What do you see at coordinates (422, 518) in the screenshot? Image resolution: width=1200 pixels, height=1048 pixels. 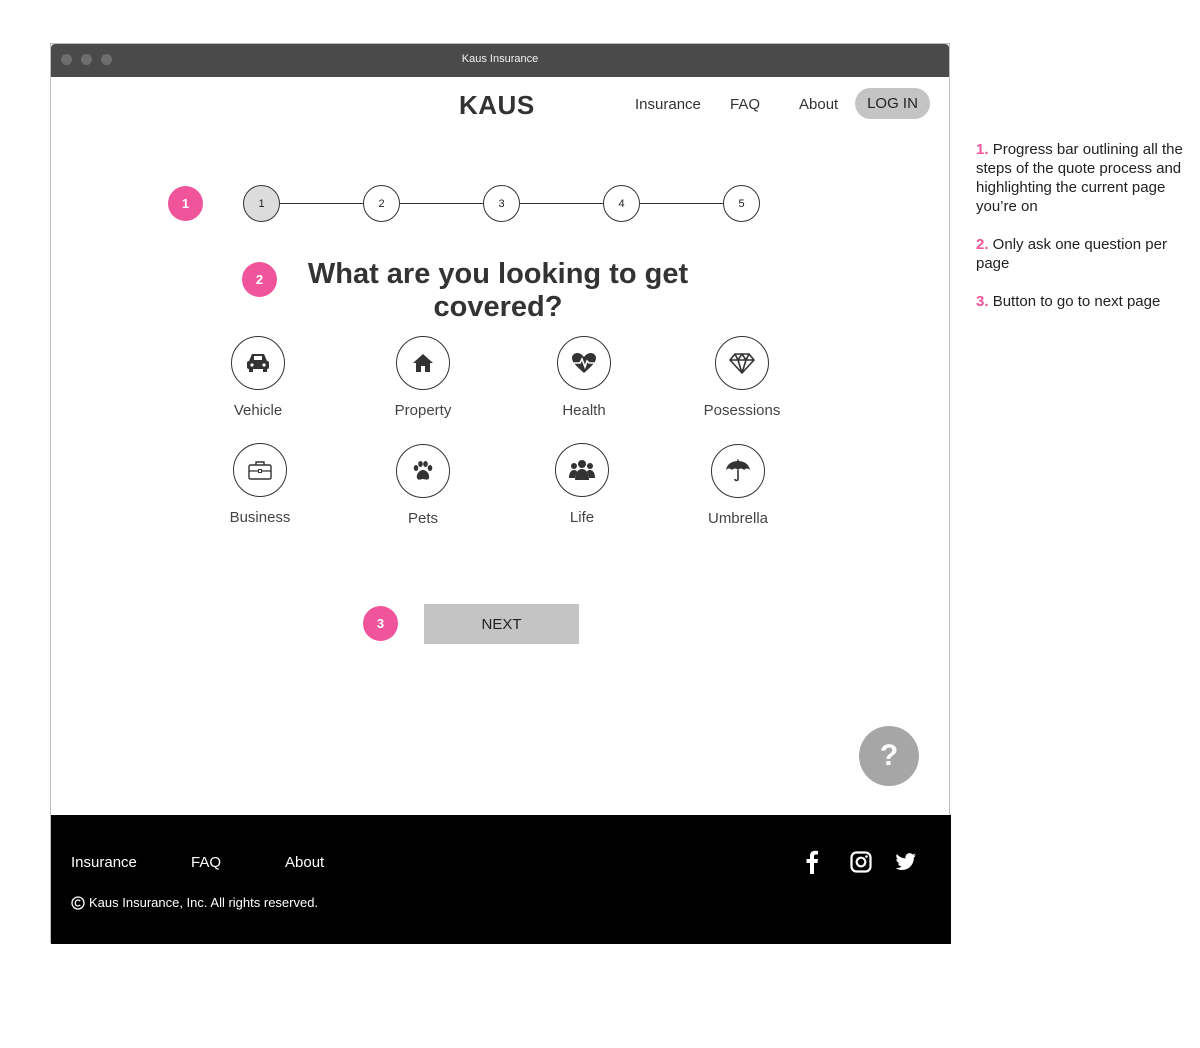 I see `option-label: Pets` at bounding box center [422, 518].